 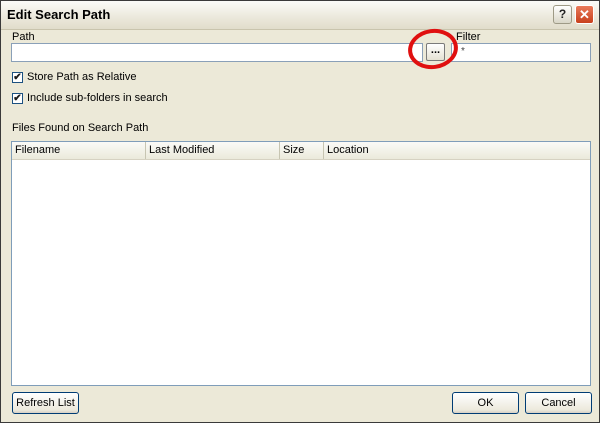 I want to click on filter-value: *, so click(x=463, y=51).